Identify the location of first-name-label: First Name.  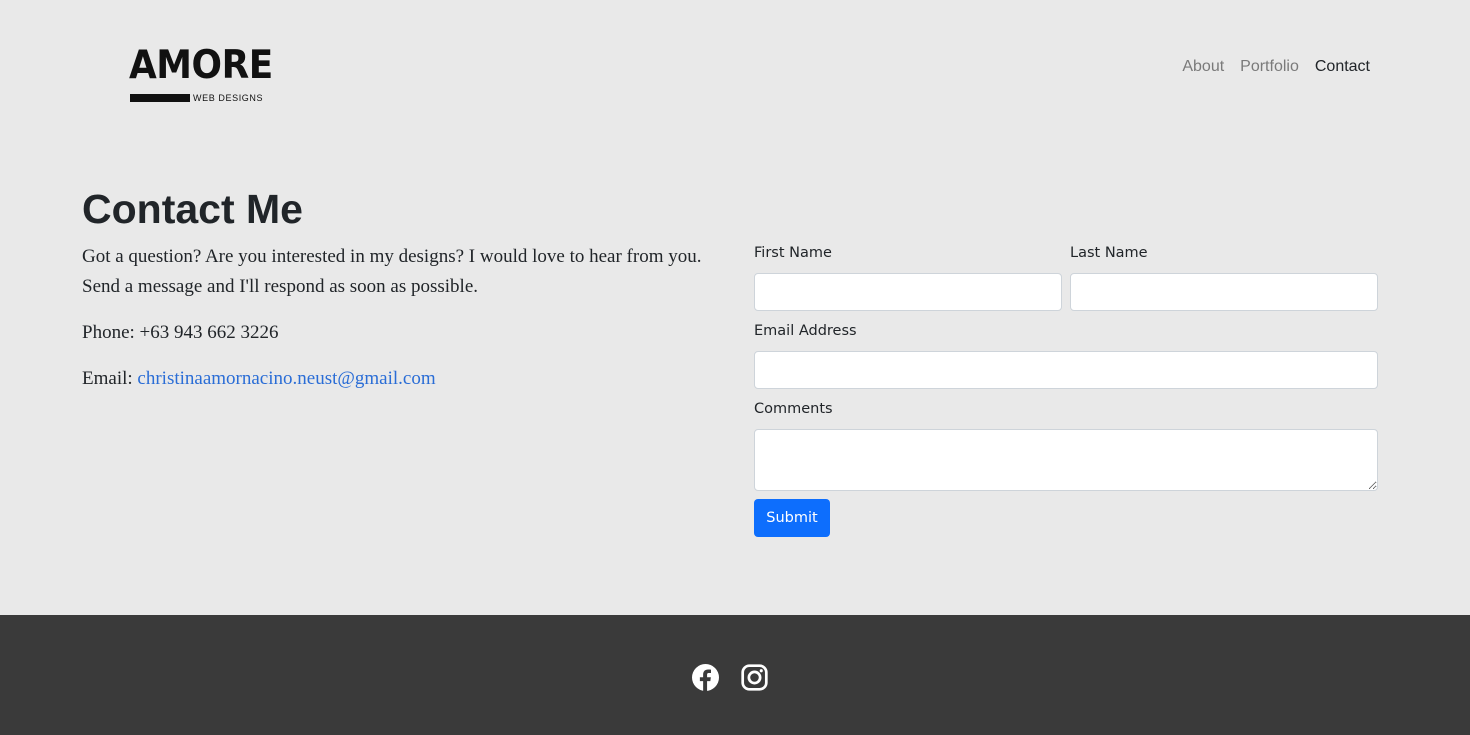
(793, 253).